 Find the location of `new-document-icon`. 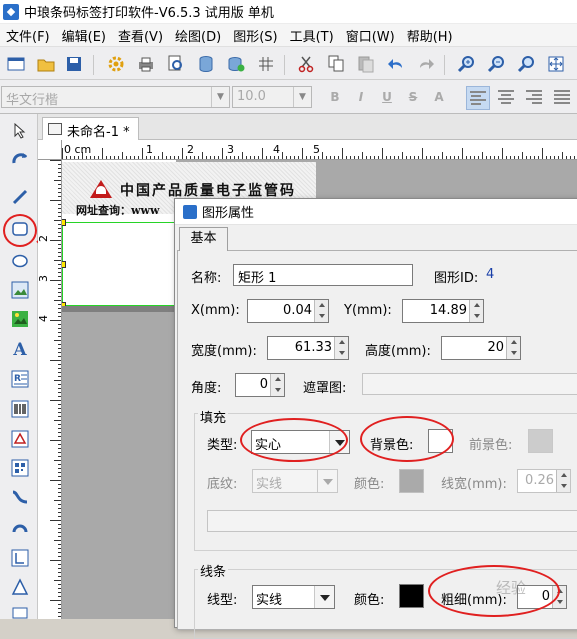

new-document-icon is located at coordinates (16, 64).